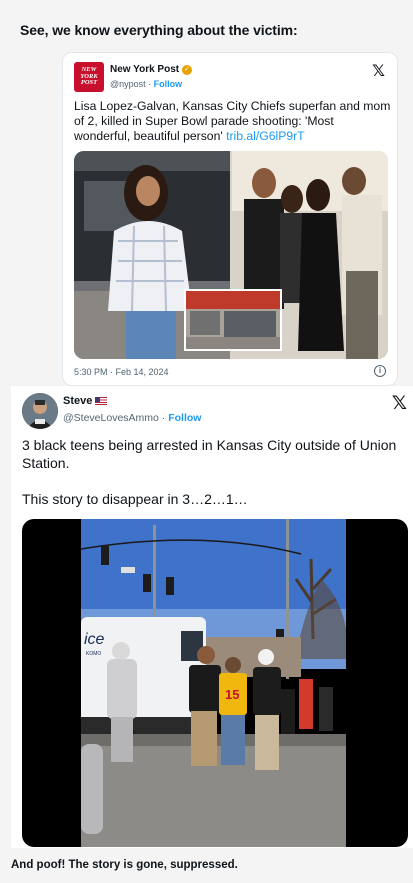  I want to click on tweet-author-name: Steve, so click(85, 401).